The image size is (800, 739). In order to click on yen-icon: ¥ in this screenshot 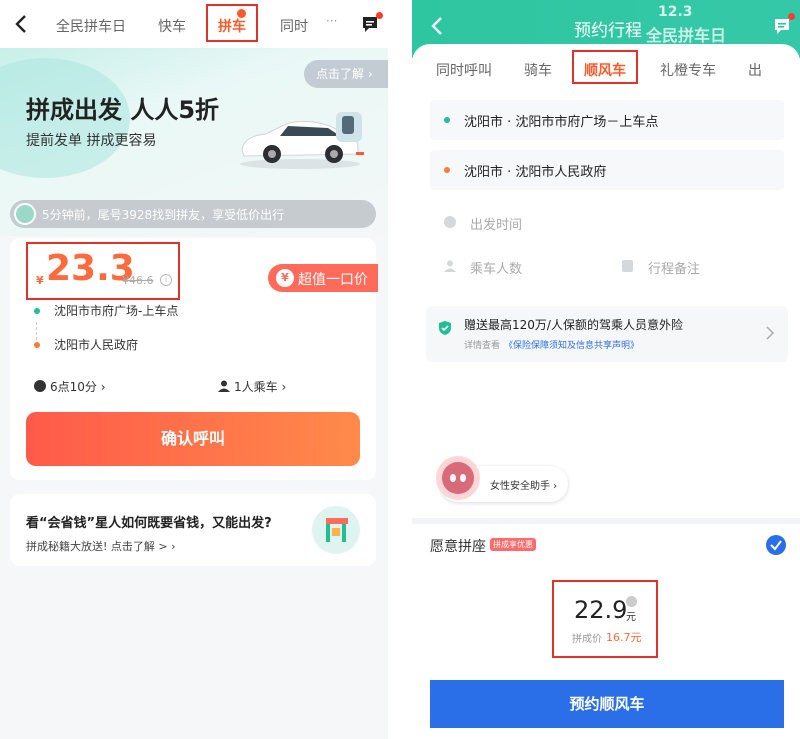, I will do `click(285, 278)`.